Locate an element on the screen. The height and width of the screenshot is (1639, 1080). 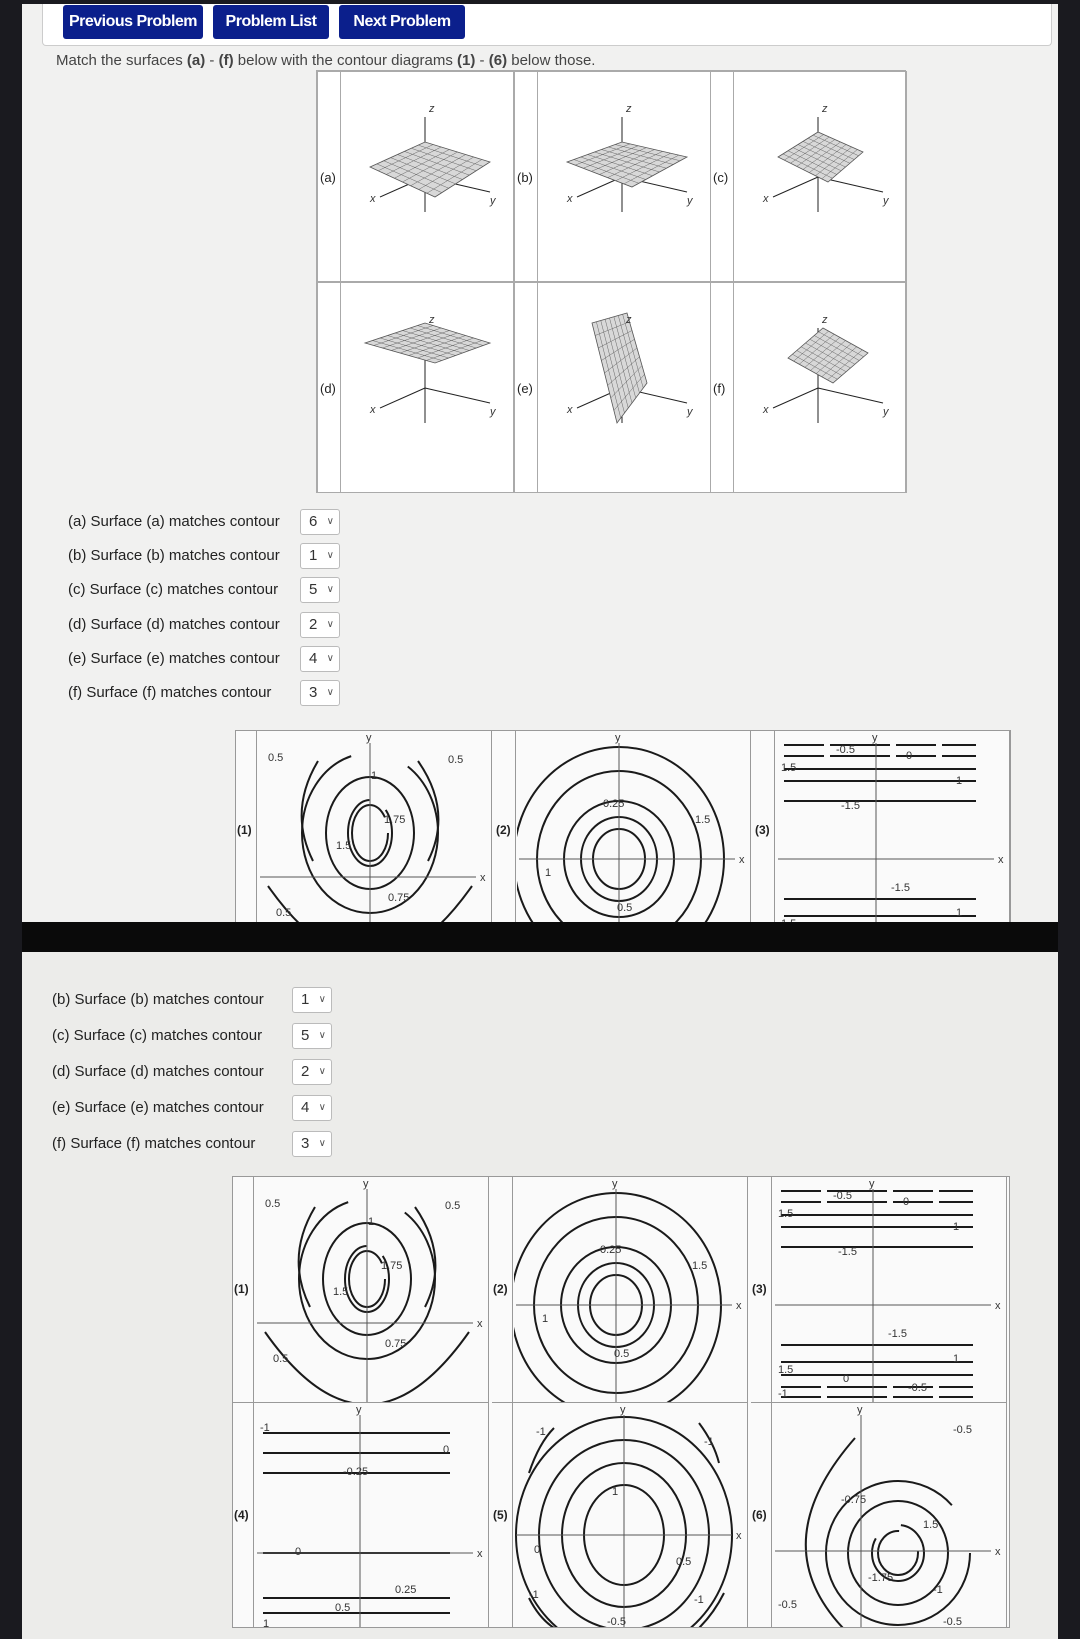
contour-select: 6 ∨ is located at coordinates (320, 522).